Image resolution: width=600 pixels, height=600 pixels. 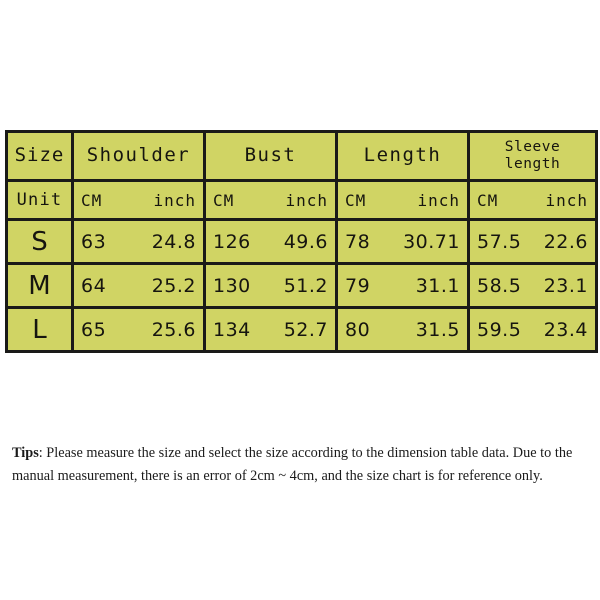 I want to click on value-shoulder-inch-l: 25.6, so click(x=173, y=329).